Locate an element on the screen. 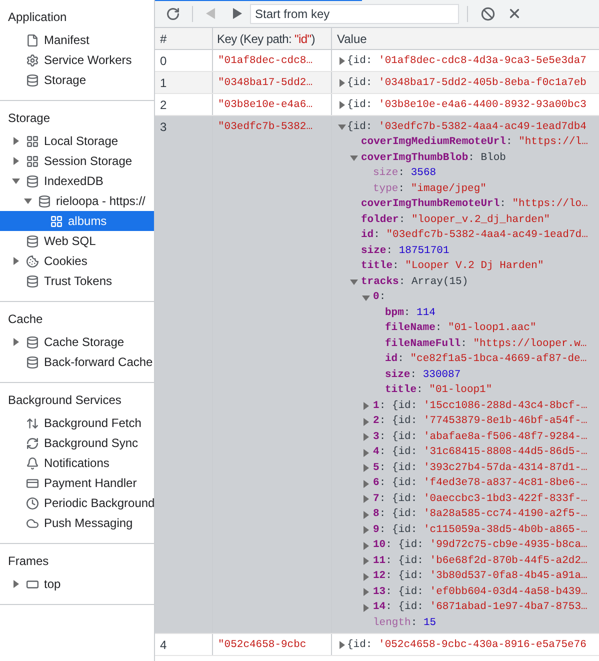  clock-icon is located at coordinates (32, 503).